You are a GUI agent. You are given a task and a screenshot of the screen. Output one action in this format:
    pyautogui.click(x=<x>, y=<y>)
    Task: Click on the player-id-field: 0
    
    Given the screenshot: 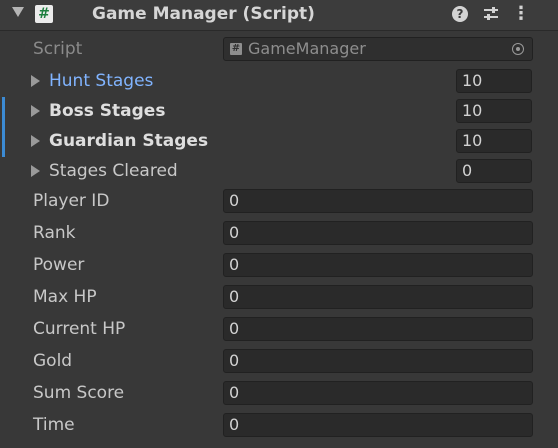 What is the action you would take?
    pyautogui.click(x=378, y=201)
    